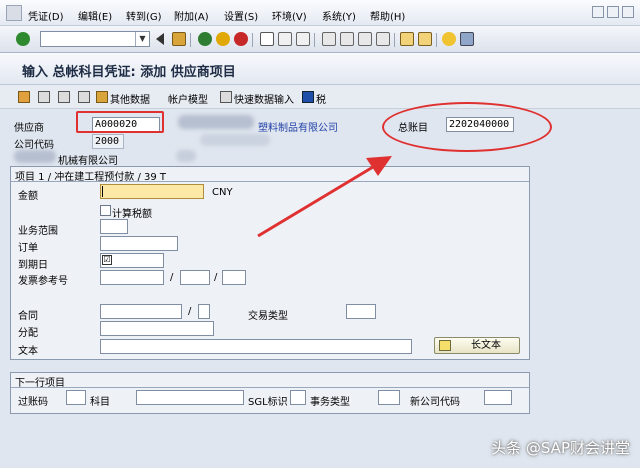  What do you see at coordinates (560, 448) in the screenshot?
I see `watermark-text: 头条 @SAP财会讲堂` at bounding box center [560, 448].